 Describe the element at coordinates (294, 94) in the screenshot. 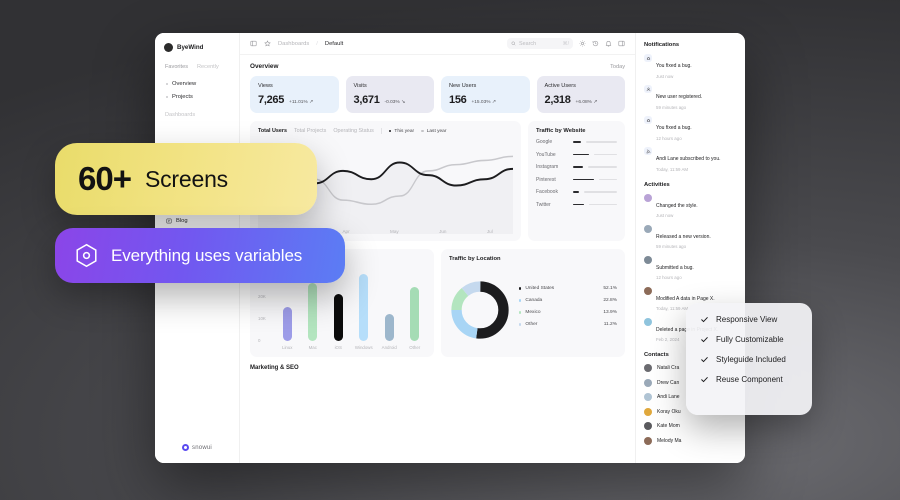

I see `metric-card: Views 7,265 +11.01% ↗` at that location.